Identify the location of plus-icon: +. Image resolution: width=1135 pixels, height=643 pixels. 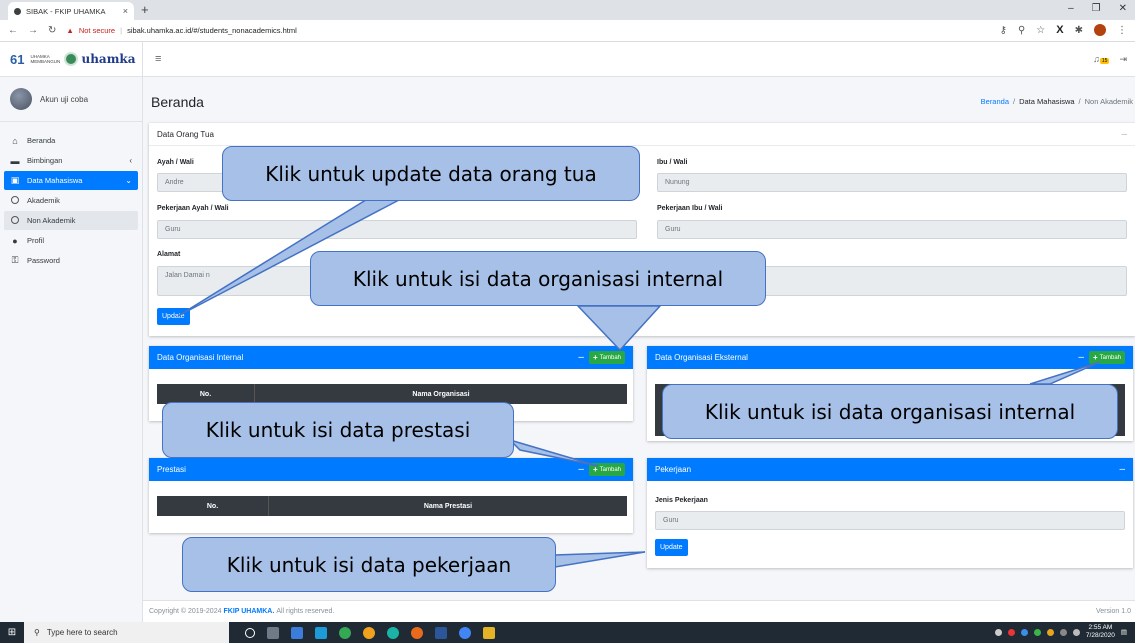
(595, 469).